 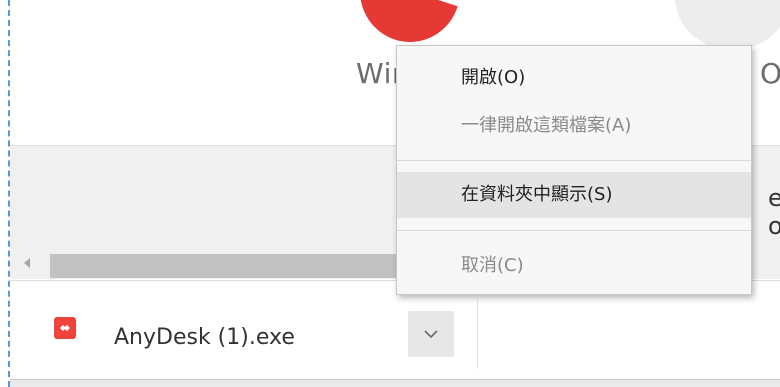 What do you see at coordinates (395, 383) in the screenshot?
I see `taskbar-edge` at bounding box center [395, 383].